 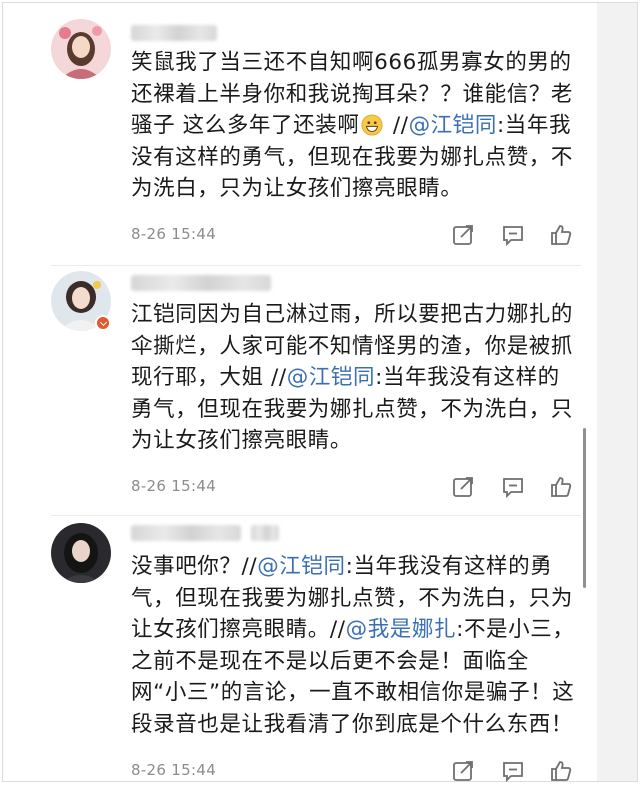 I want to click on comment-text-segment: //, so click(x=397, y=125).